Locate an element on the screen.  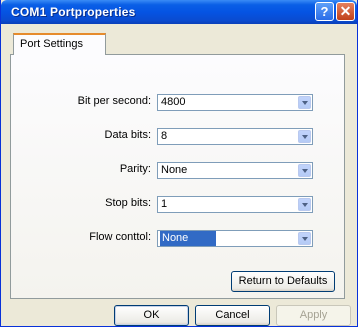
stop-bits-label: Stop bits: is located at coordinates (128, 203).